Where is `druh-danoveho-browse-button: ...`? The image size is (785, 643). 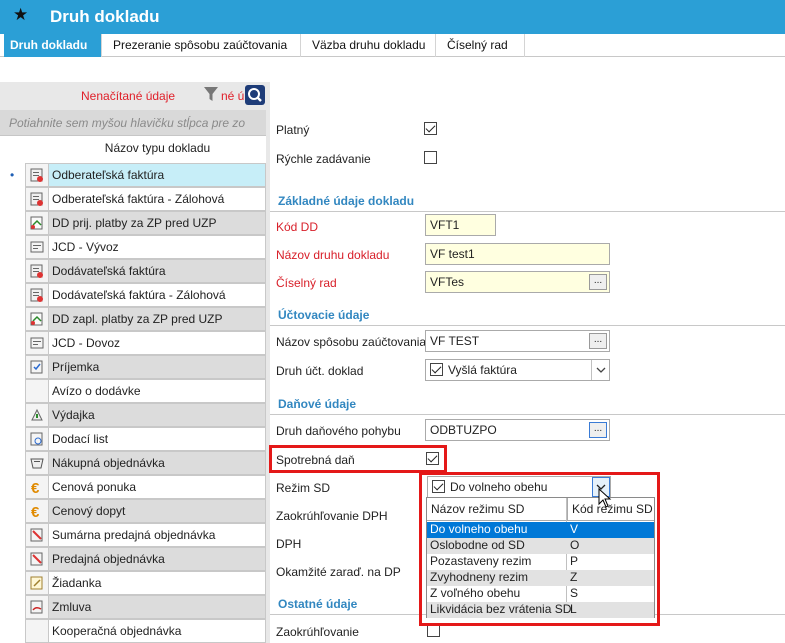 druh-danoveho-browse-button: ... is located at coordinates (598, 430).